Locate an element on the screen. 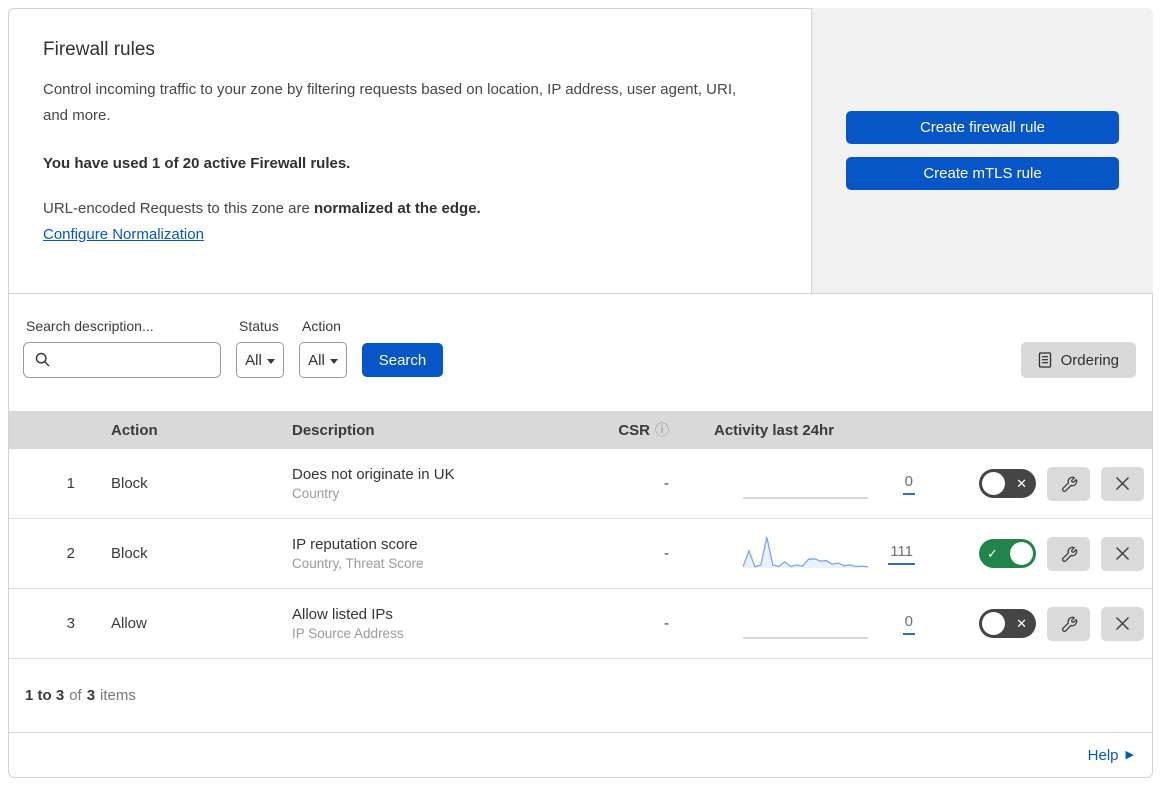 The height and width of the screenshot is (791, 1161). rule-fields: Country is located at coordinates (316, 493).